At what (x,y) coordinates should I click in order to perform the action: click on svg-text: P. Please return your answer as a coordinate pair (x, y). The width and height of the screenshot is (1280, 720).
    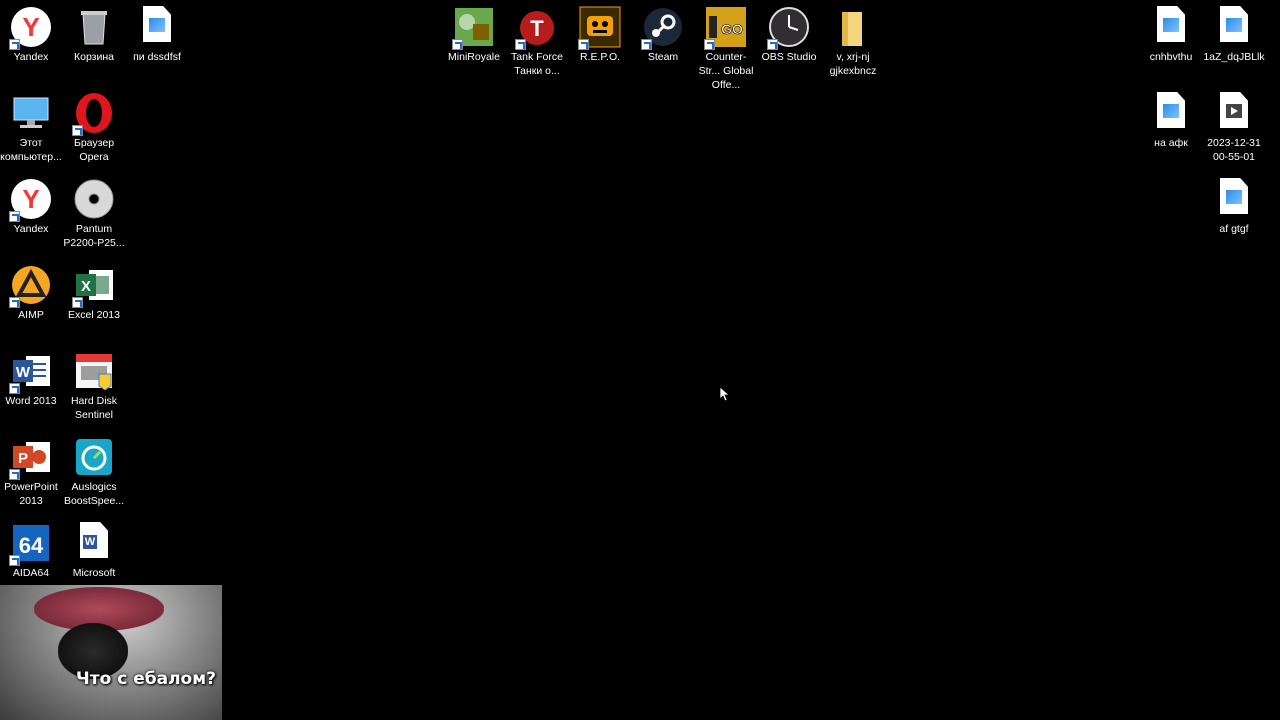
    Looking at the image, I should click on (23, 458).